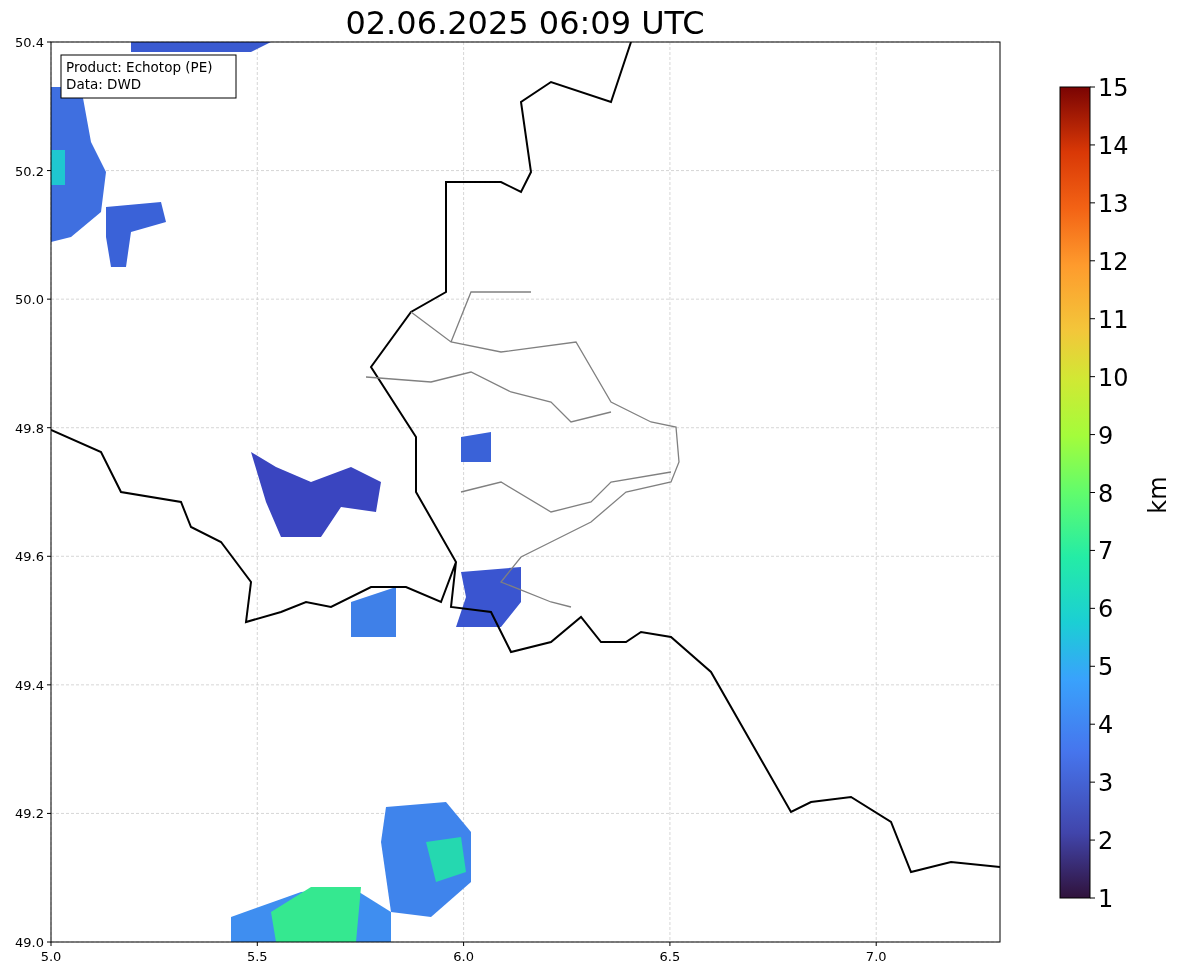  What do you see at coordinates (1106, 667) in the screenshot?
I see `colorbar-tick-label: 5` at bounding box center [1106, 667].